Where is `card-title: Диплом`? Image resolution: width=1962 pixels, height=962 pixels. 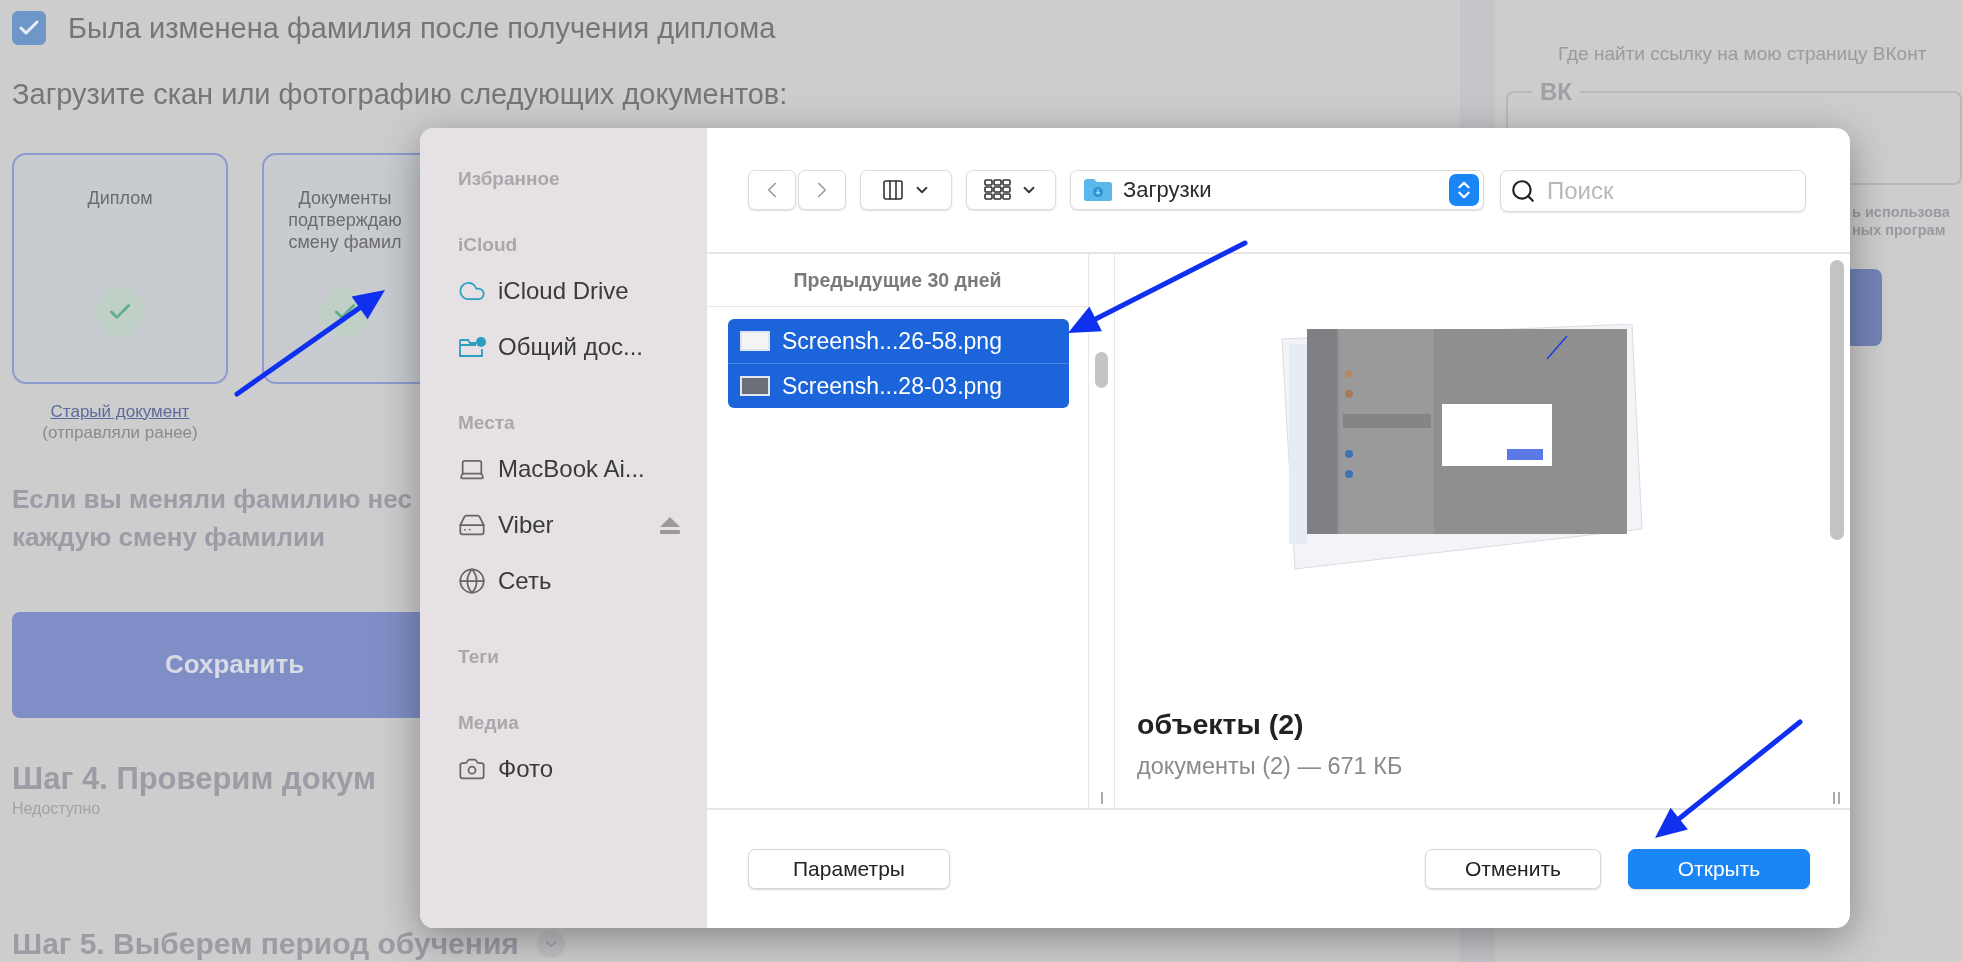
card-title: Диплом is located at coordinates (120, 197).